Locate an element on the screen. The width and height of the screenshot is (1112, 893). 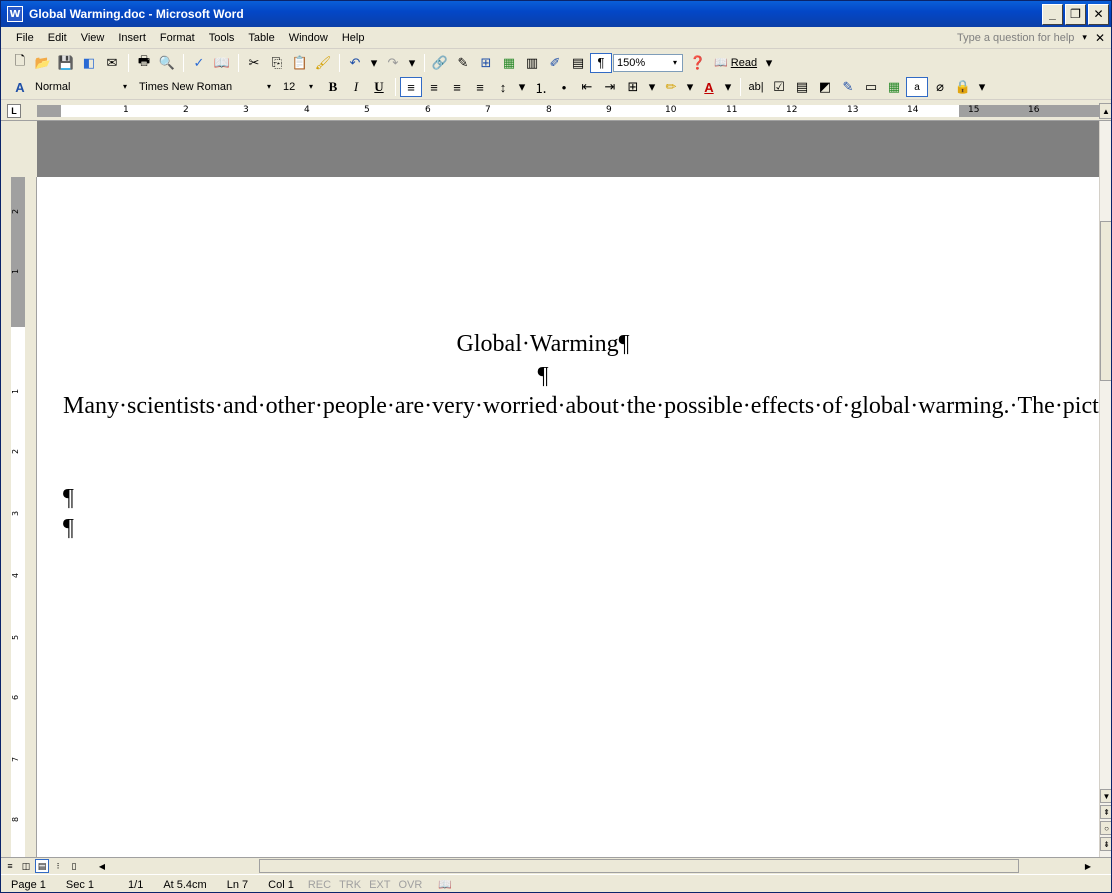
document-title: Global·Warming¶ is located at coordinates (543, 344).